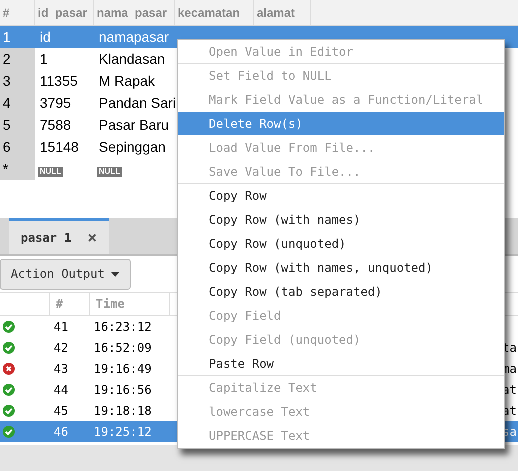 Image resolution: width=518 pixels, height=471 pixels. Describe the element at coordinates (132, 58) in the screenshot. I see `table-cell: Klandasan` at that location.